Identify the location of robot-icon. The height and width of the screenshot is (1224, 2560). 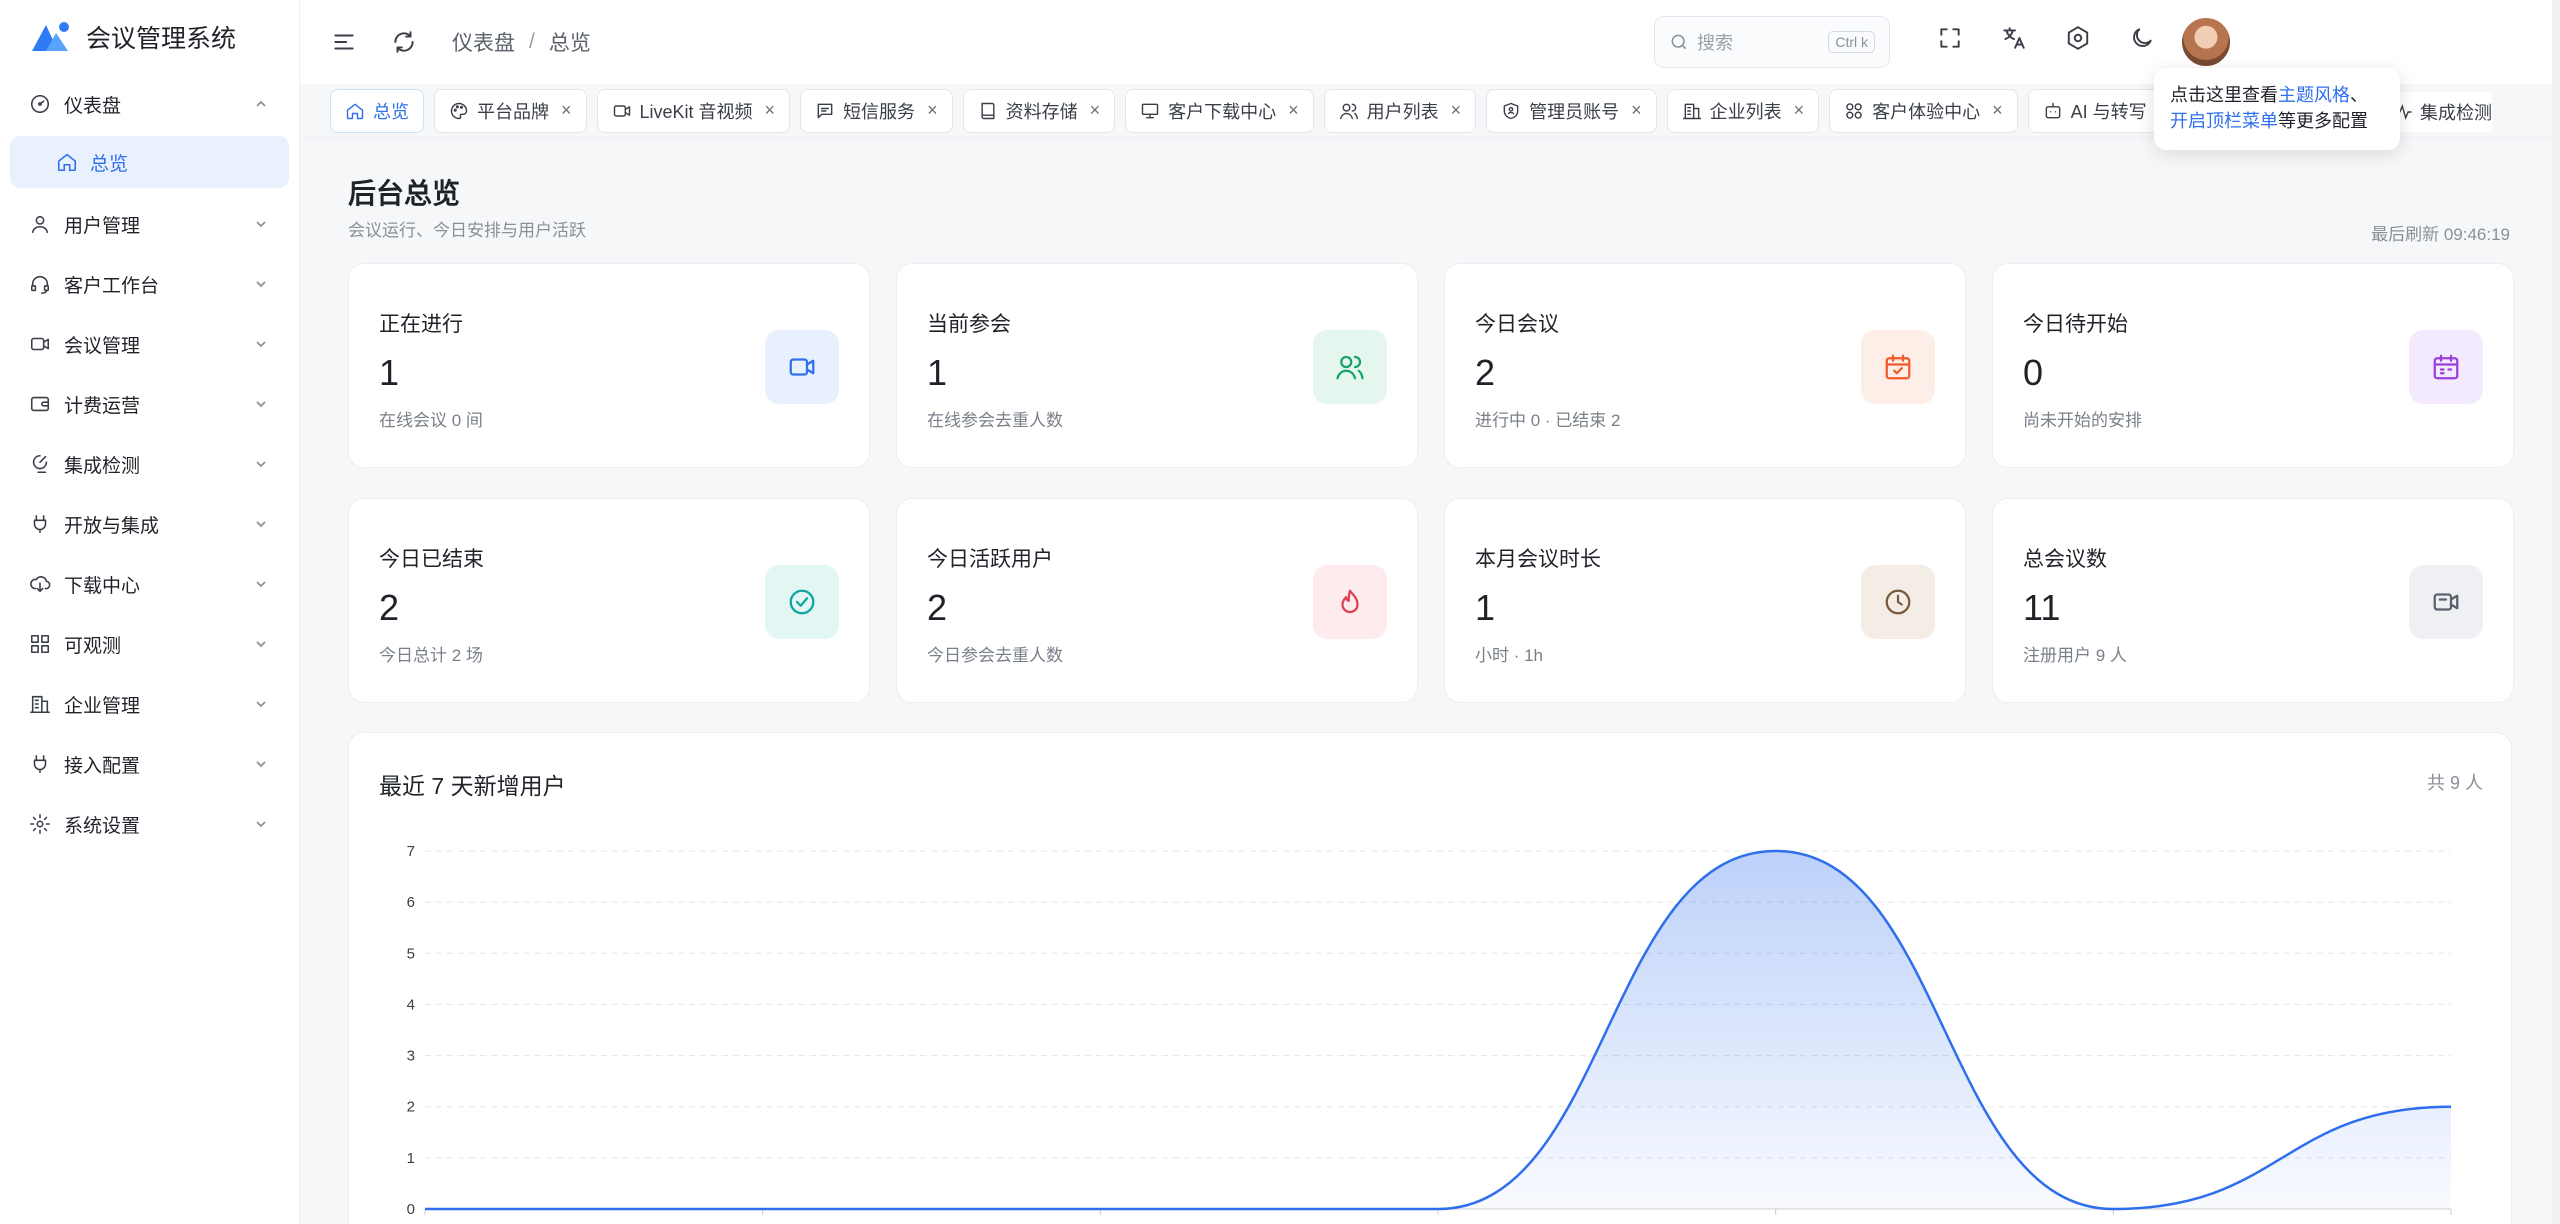
(2053, 110).